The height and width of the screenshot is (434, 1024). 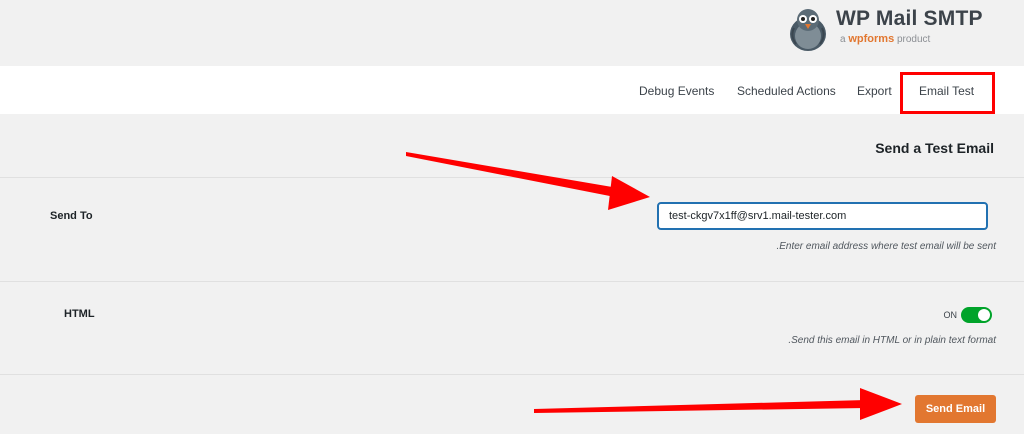 What do you see at coordinates (822, 216) in the screenshot?
I see `send-to-input` at bounding box center [822, 216].